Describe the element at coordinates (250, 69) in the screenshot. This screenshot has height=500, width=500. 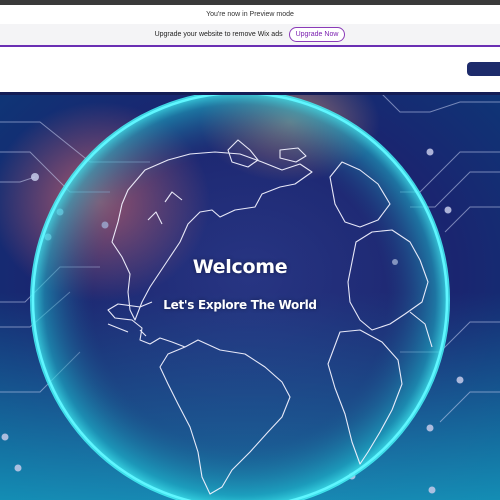
I see `site-header` at that location.